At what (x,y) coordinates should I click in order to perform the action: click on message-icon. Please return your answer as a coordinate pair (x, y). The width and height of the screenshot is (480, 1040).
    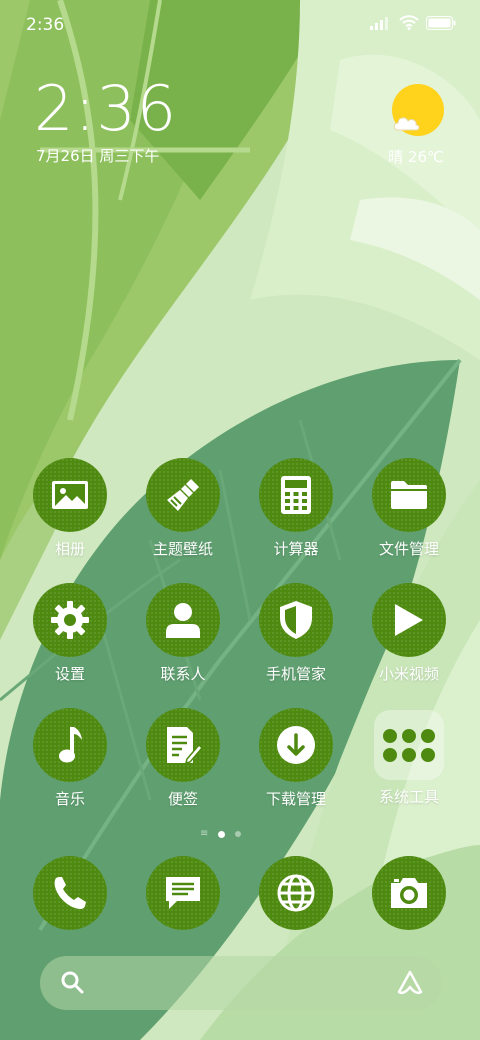
    Looking at the image, I should click on (183, 893).